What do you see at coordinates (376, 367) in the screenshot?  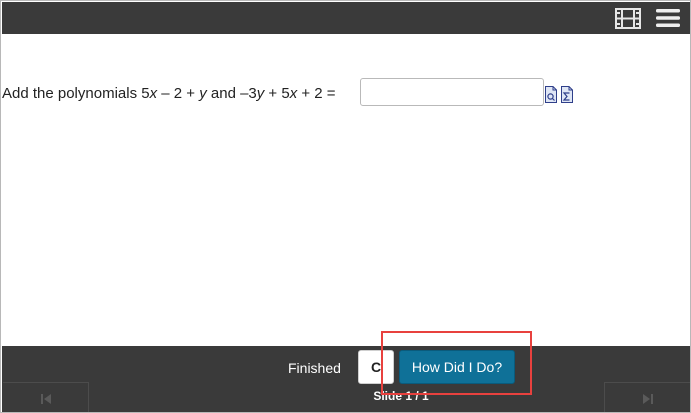 I see `c-button: C` at bounding box center [376, 367].